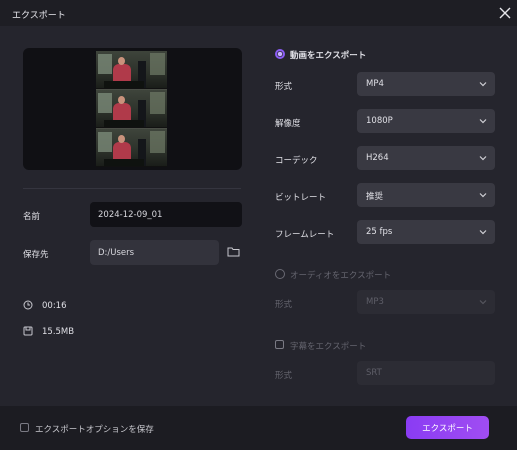 Image resolution: width=517 pixels, height=450 pixels. Describe the element at coordinates (379, 232) in the screenshot. I see `framerate-value: 25 fps` at that location.